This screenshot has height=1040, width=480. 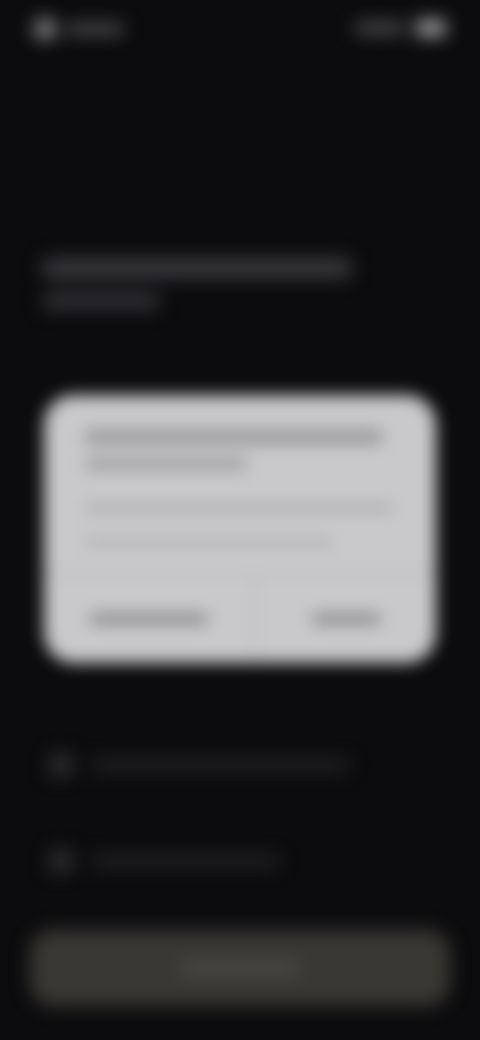 What do you see at coordinates (234, 437) in the screenshot?
I see `dialog-title` at bounding box center [234, 437].